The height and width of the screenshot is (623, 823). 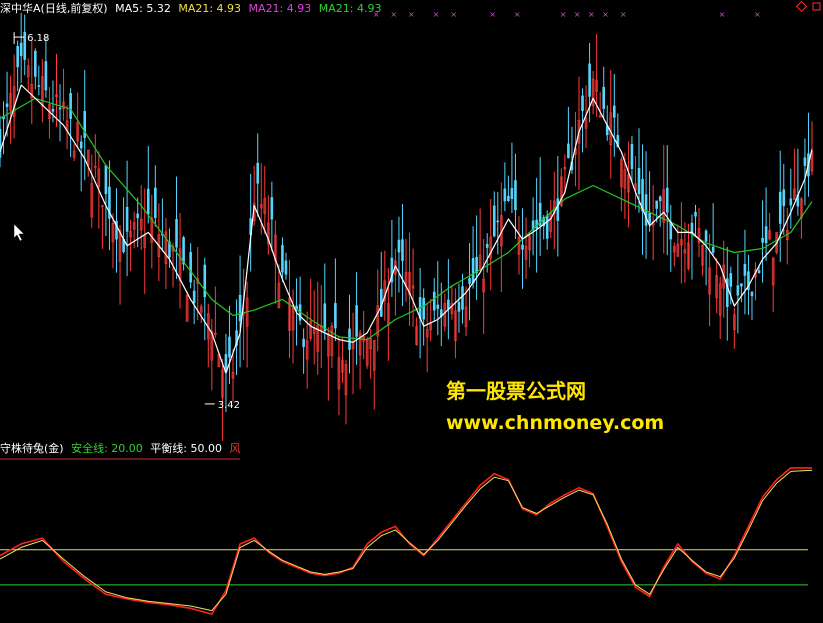 I want to click on extra-label: 风, so click(x=235, y=448).